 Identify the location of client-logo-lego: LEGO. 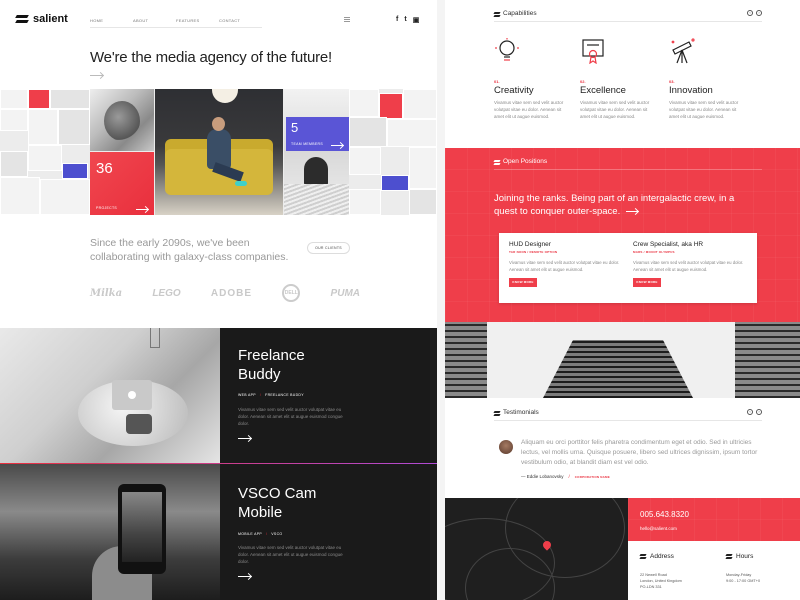
(166, 293).